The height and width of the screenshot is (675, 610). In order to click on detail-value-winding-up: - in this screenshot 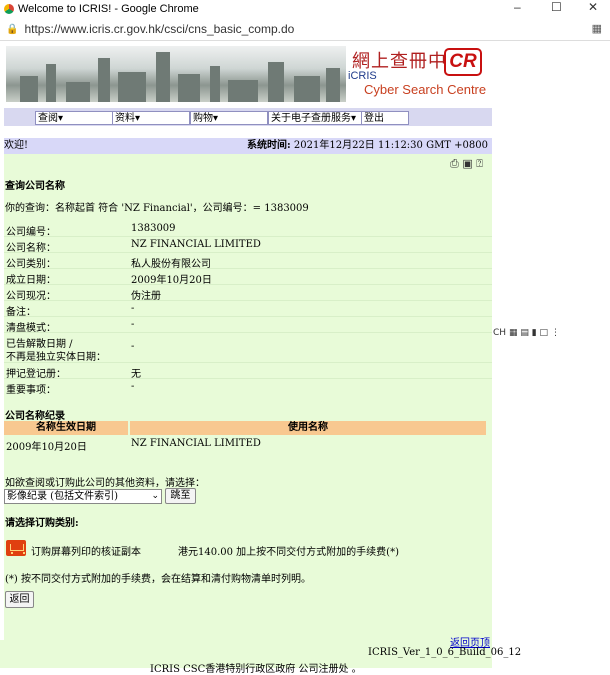, I will do `click(133, 324)`.